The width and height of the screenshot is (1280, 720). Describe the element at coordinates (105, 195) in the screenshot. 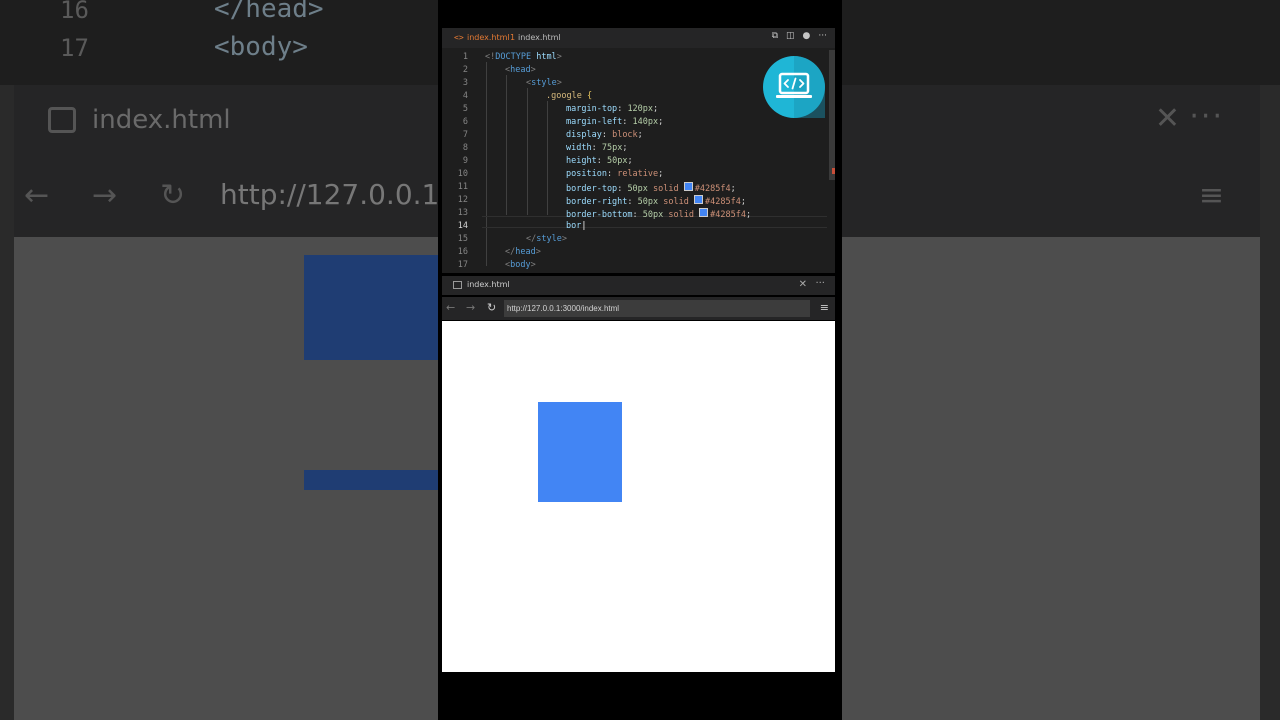

I see `background-forward-icon: →` at that location.